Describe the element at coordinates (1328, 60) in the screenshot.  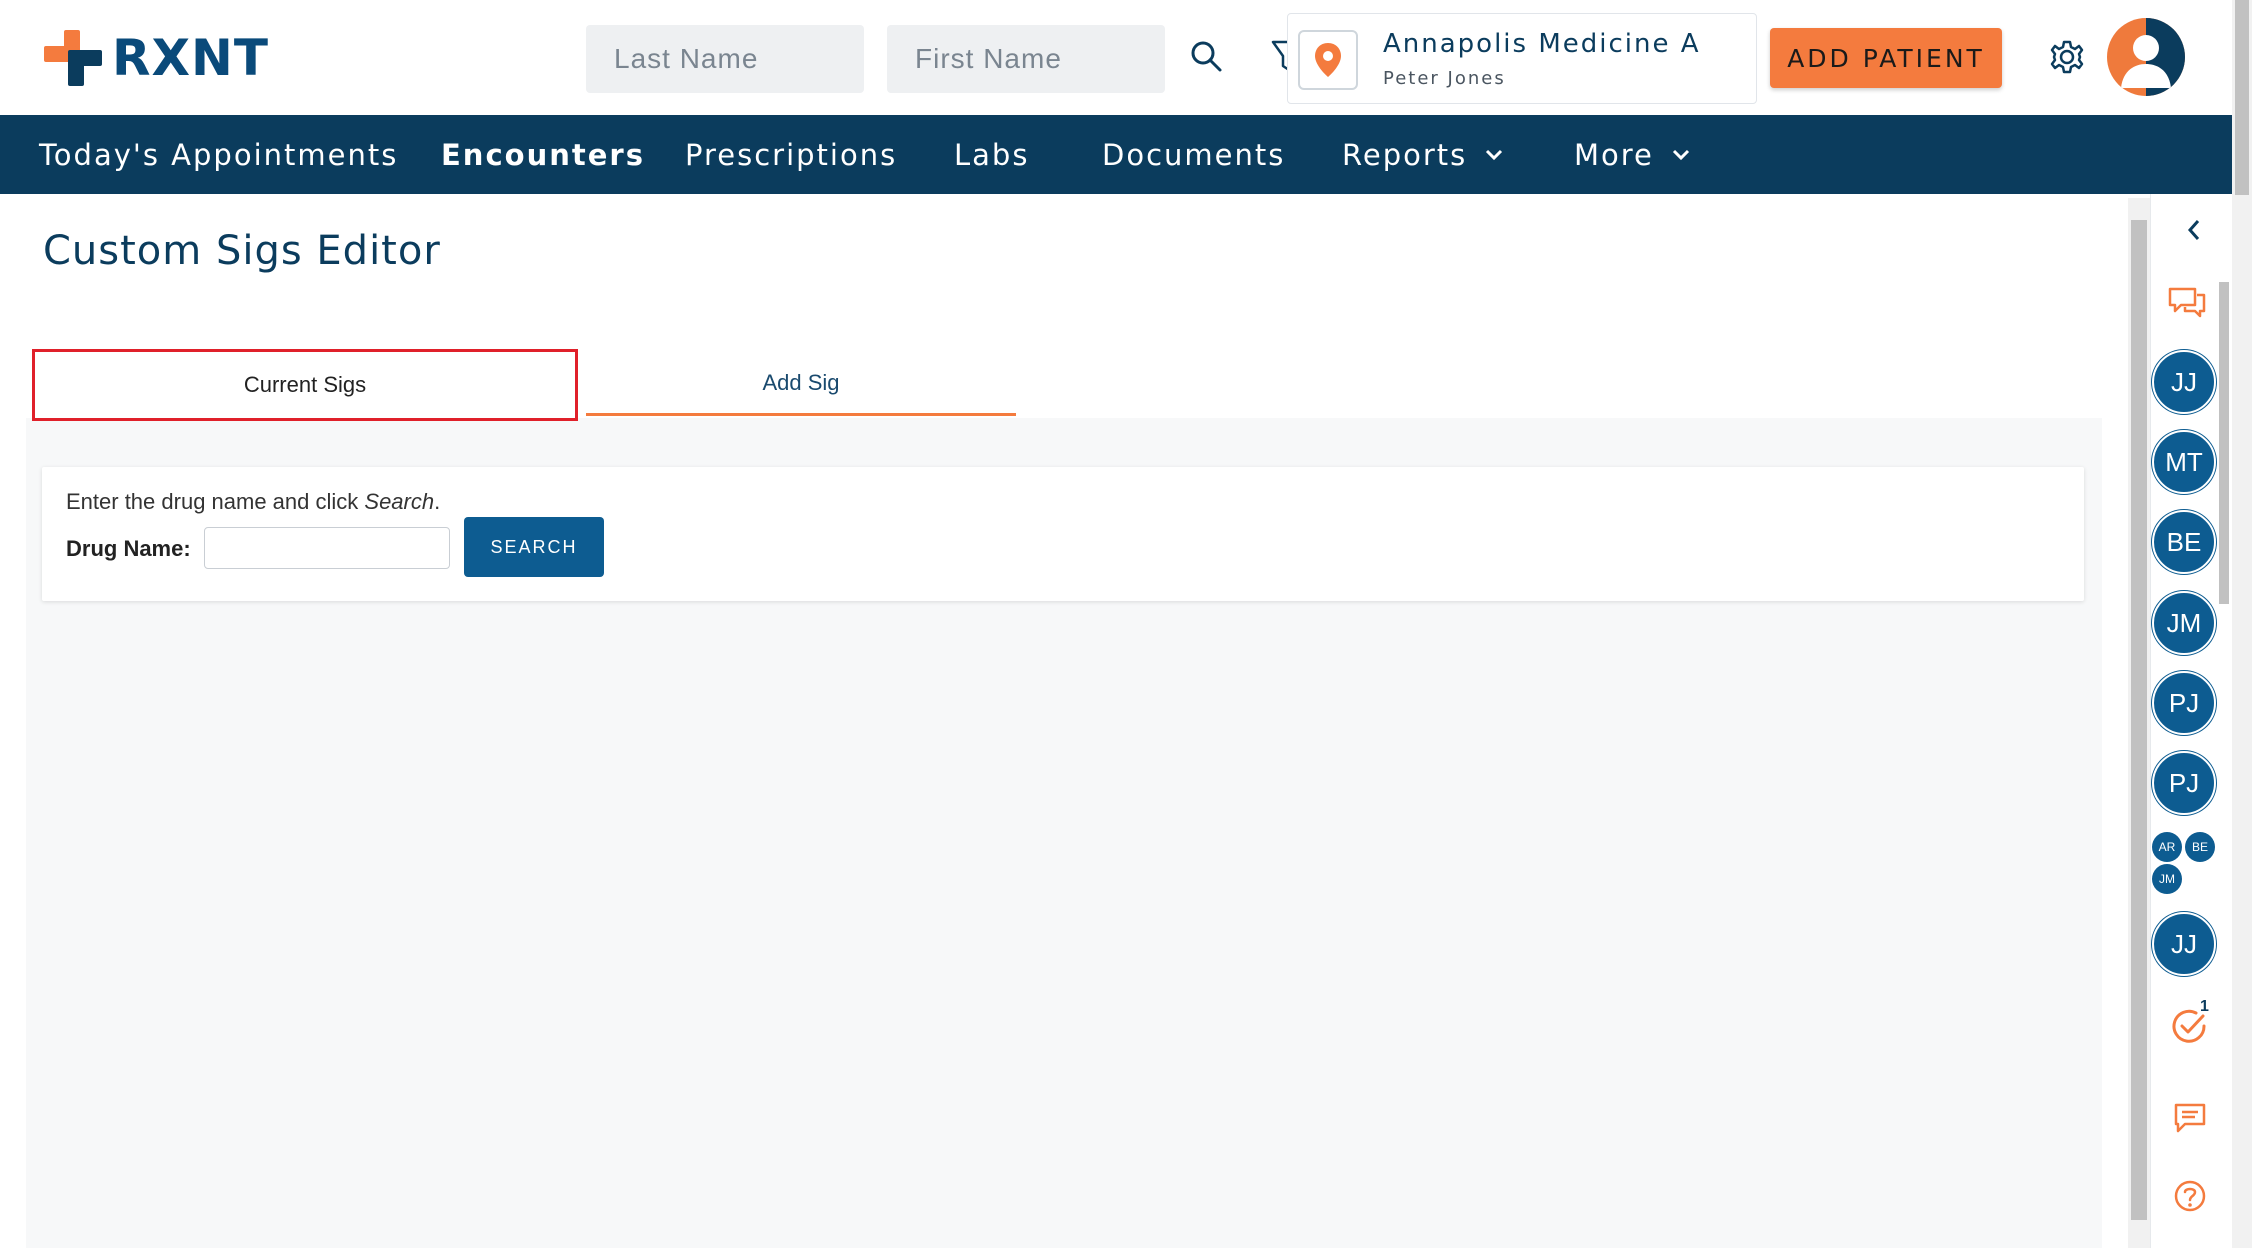
I see `location-pin-icon` at that location.